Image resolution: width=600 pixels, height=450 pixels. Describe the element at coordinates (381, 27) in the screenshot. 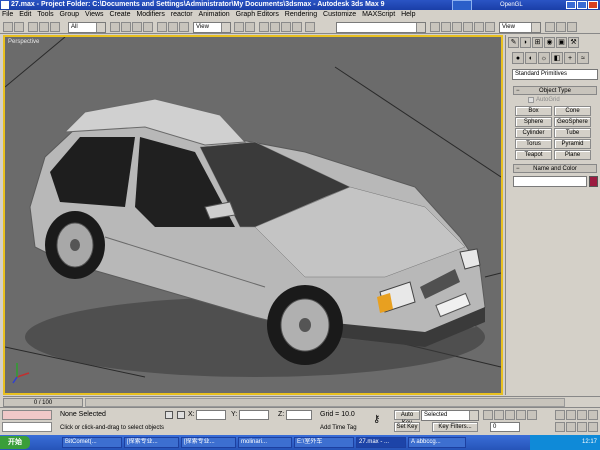

I see `named-selection-dropdown` at that location.